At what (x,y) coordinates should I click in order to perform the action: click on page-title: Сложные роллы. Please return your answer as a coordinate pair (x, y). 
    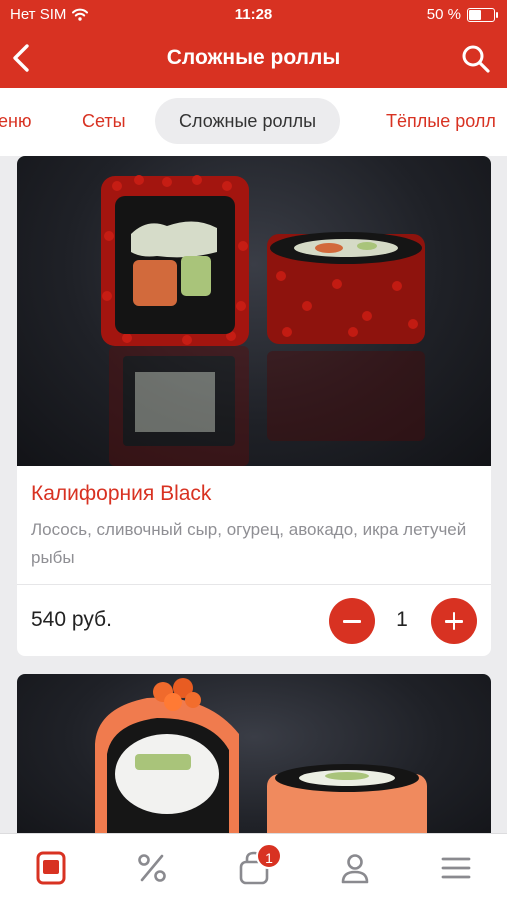
    Looking at the image, I should click on (253, 57).